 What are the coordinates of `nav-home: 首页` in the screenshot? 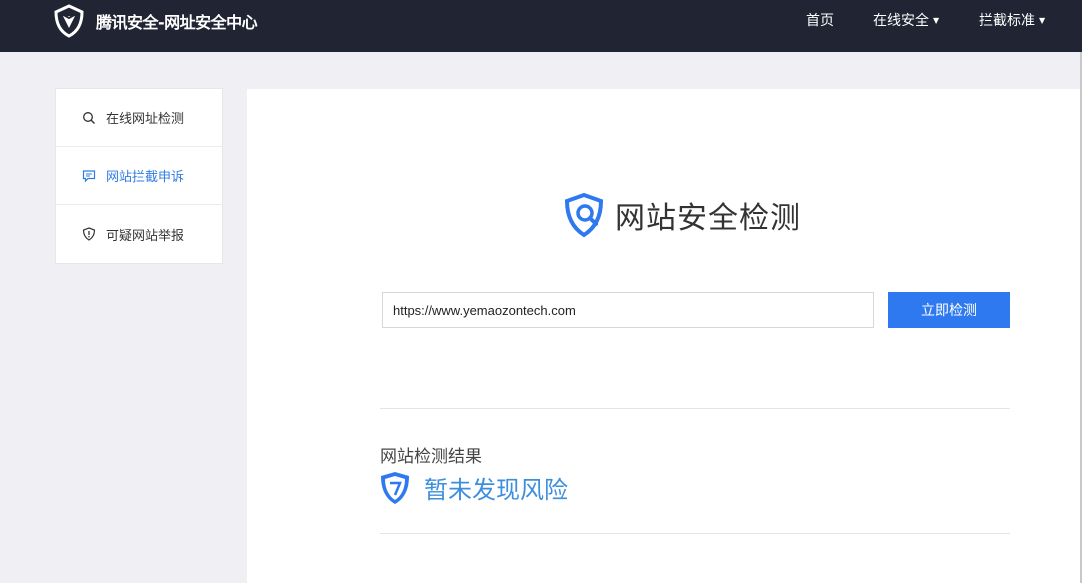 It's located at (820, 20).